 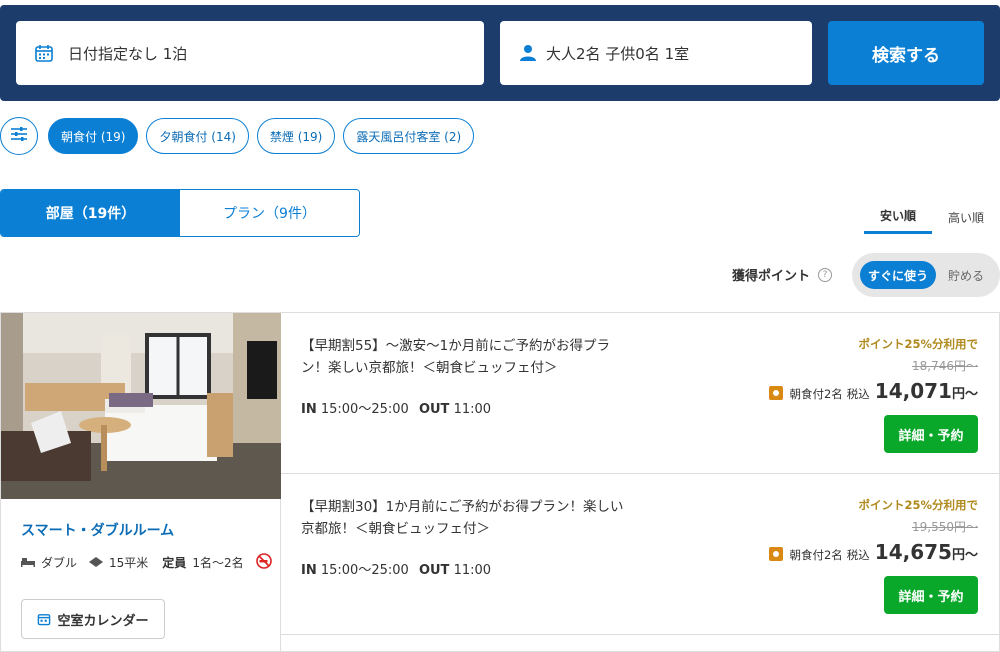 I want to click on no-smoking-icon, so click(x=263, y=562).